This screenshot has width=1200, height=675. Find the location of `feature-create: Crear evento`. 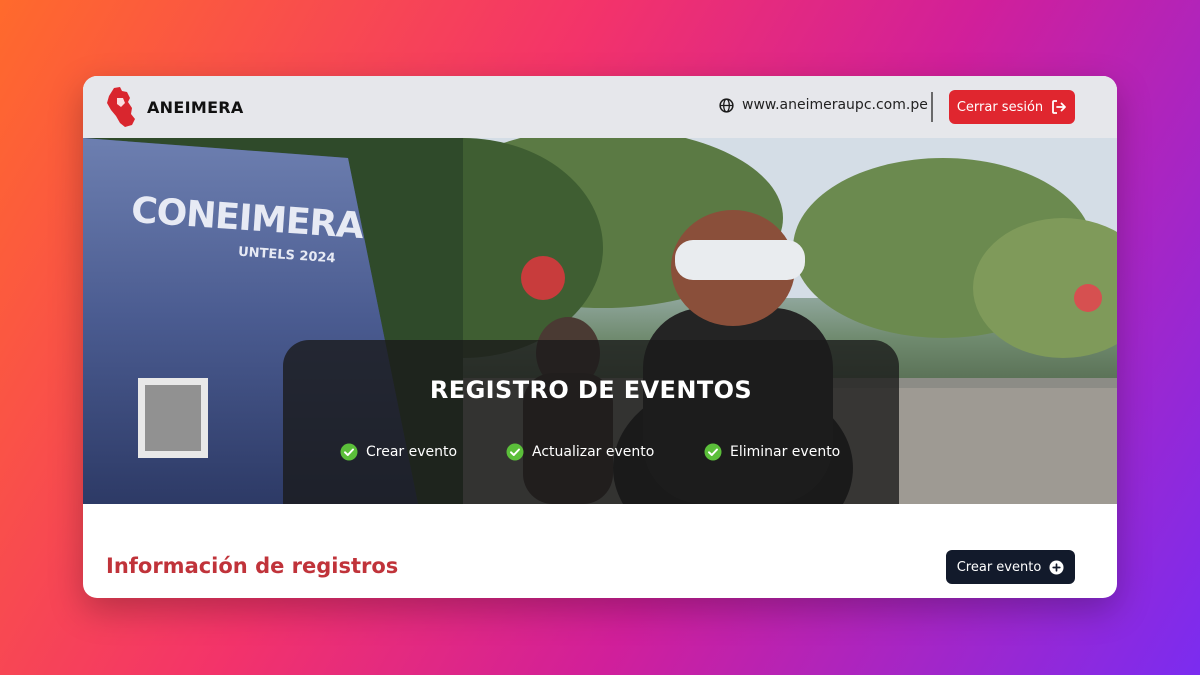

feature-create: Crear evento is located at coordinates (398, 452).